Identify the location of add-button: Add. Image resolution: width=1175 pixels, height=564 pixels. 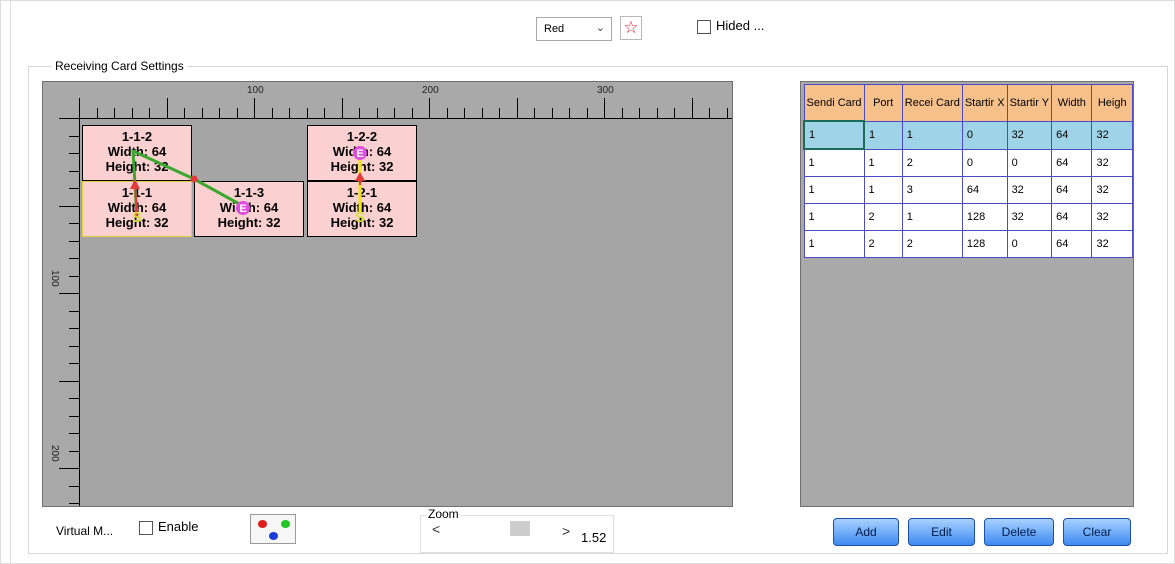
(866, 532).